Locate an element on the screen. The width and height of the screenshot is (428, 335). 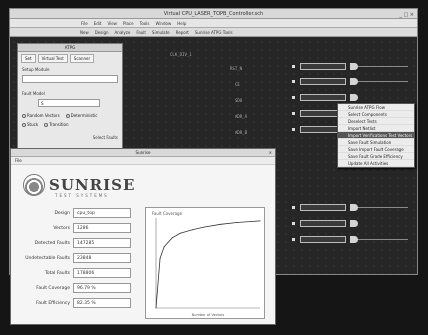
pin-label: SDO is located at coordinates (239, 100).